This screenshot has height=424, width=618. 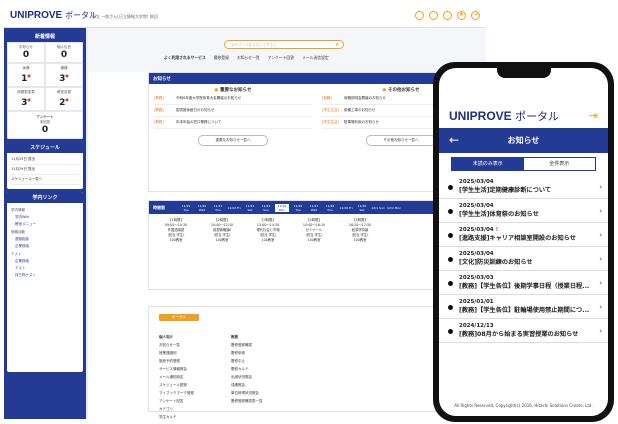 I want to click on day-tab: 11/22 Fri, so click(x=234, y=208).